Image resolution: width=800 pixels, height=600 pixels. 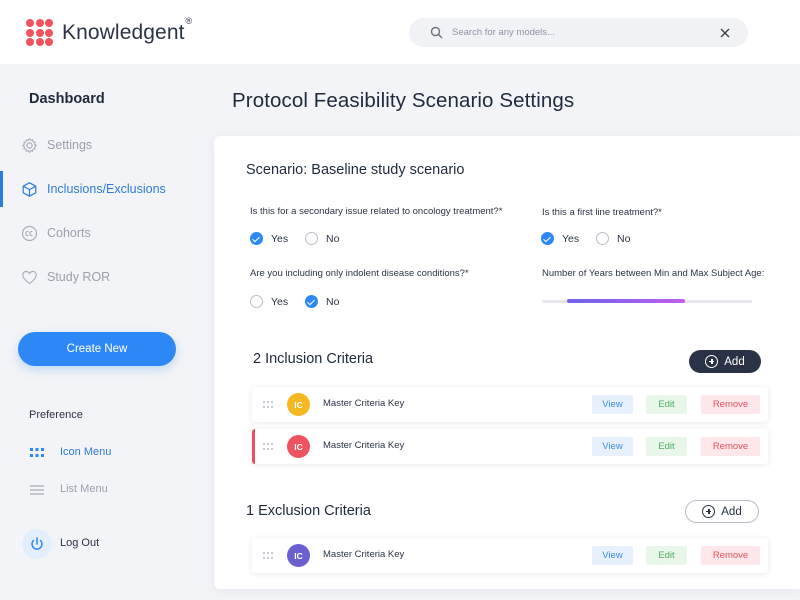 I want to click on cube-icon, so click(x=29, y=189).